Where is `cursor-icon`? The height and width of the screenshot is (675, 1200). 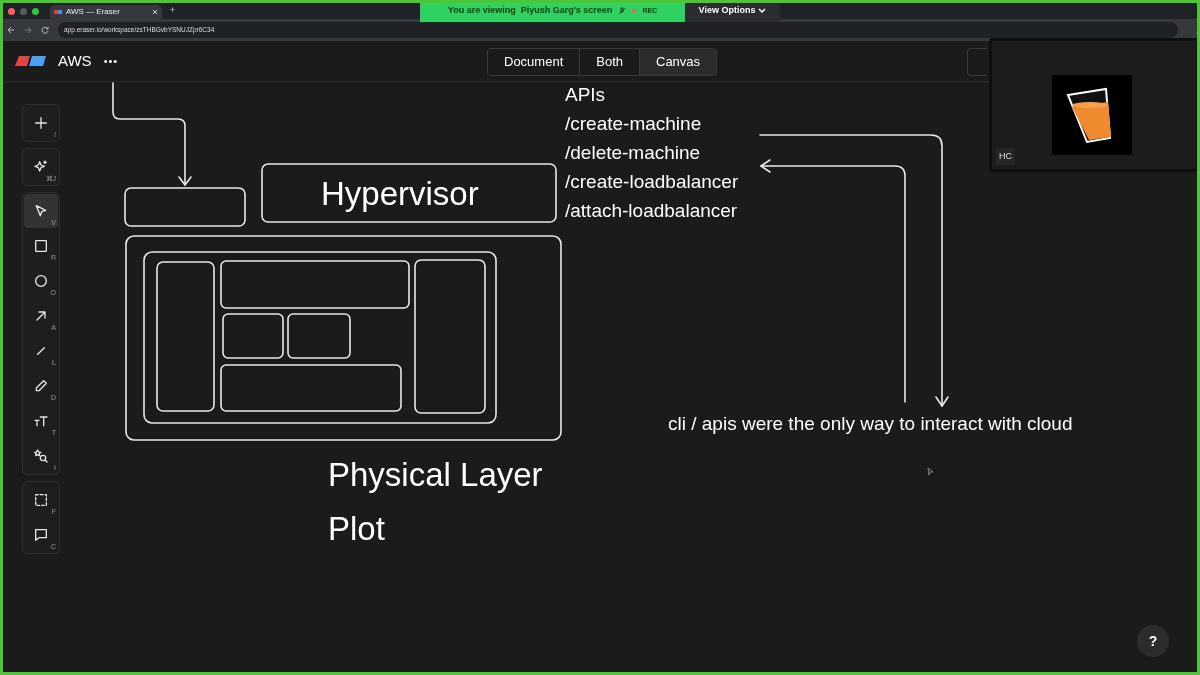
cursor-icon is located at coordinates (930, 471).